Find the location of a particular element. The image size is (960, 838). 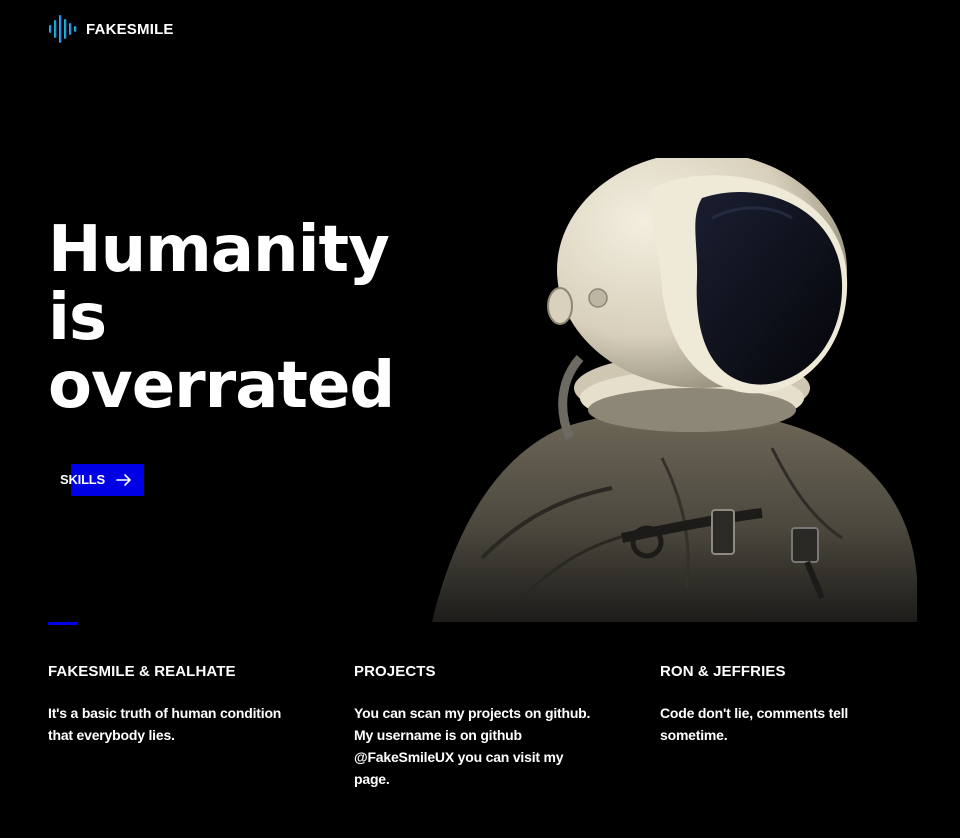

skills-button-label: SKILLS is located at coordinates (82, 479).